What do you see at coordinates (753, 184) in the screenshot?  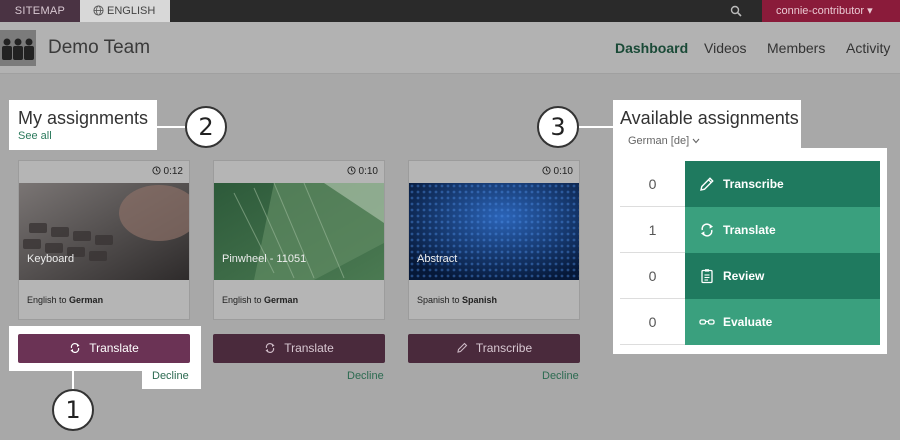 I see `action-label: Transcribe` at bounding box center [753, 184].